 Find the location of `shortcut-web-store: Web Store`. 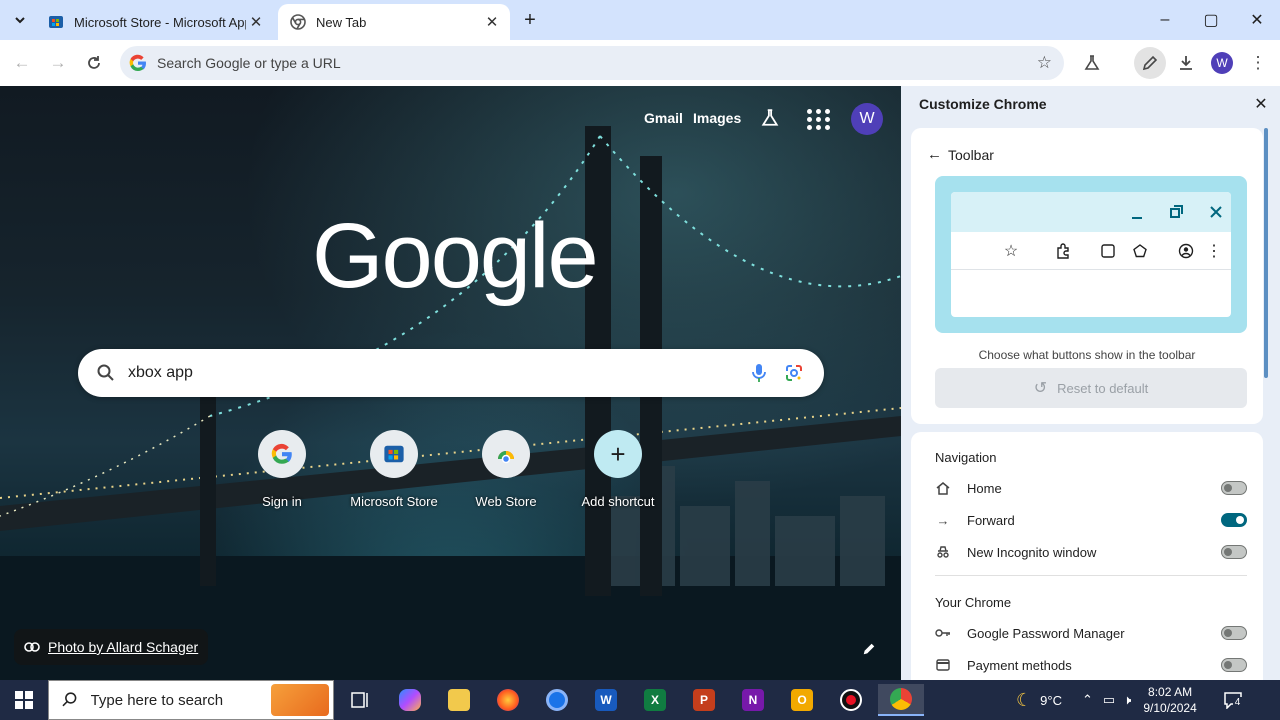

shortcut-web-store: Web Store is located at coordinates (506, 469).